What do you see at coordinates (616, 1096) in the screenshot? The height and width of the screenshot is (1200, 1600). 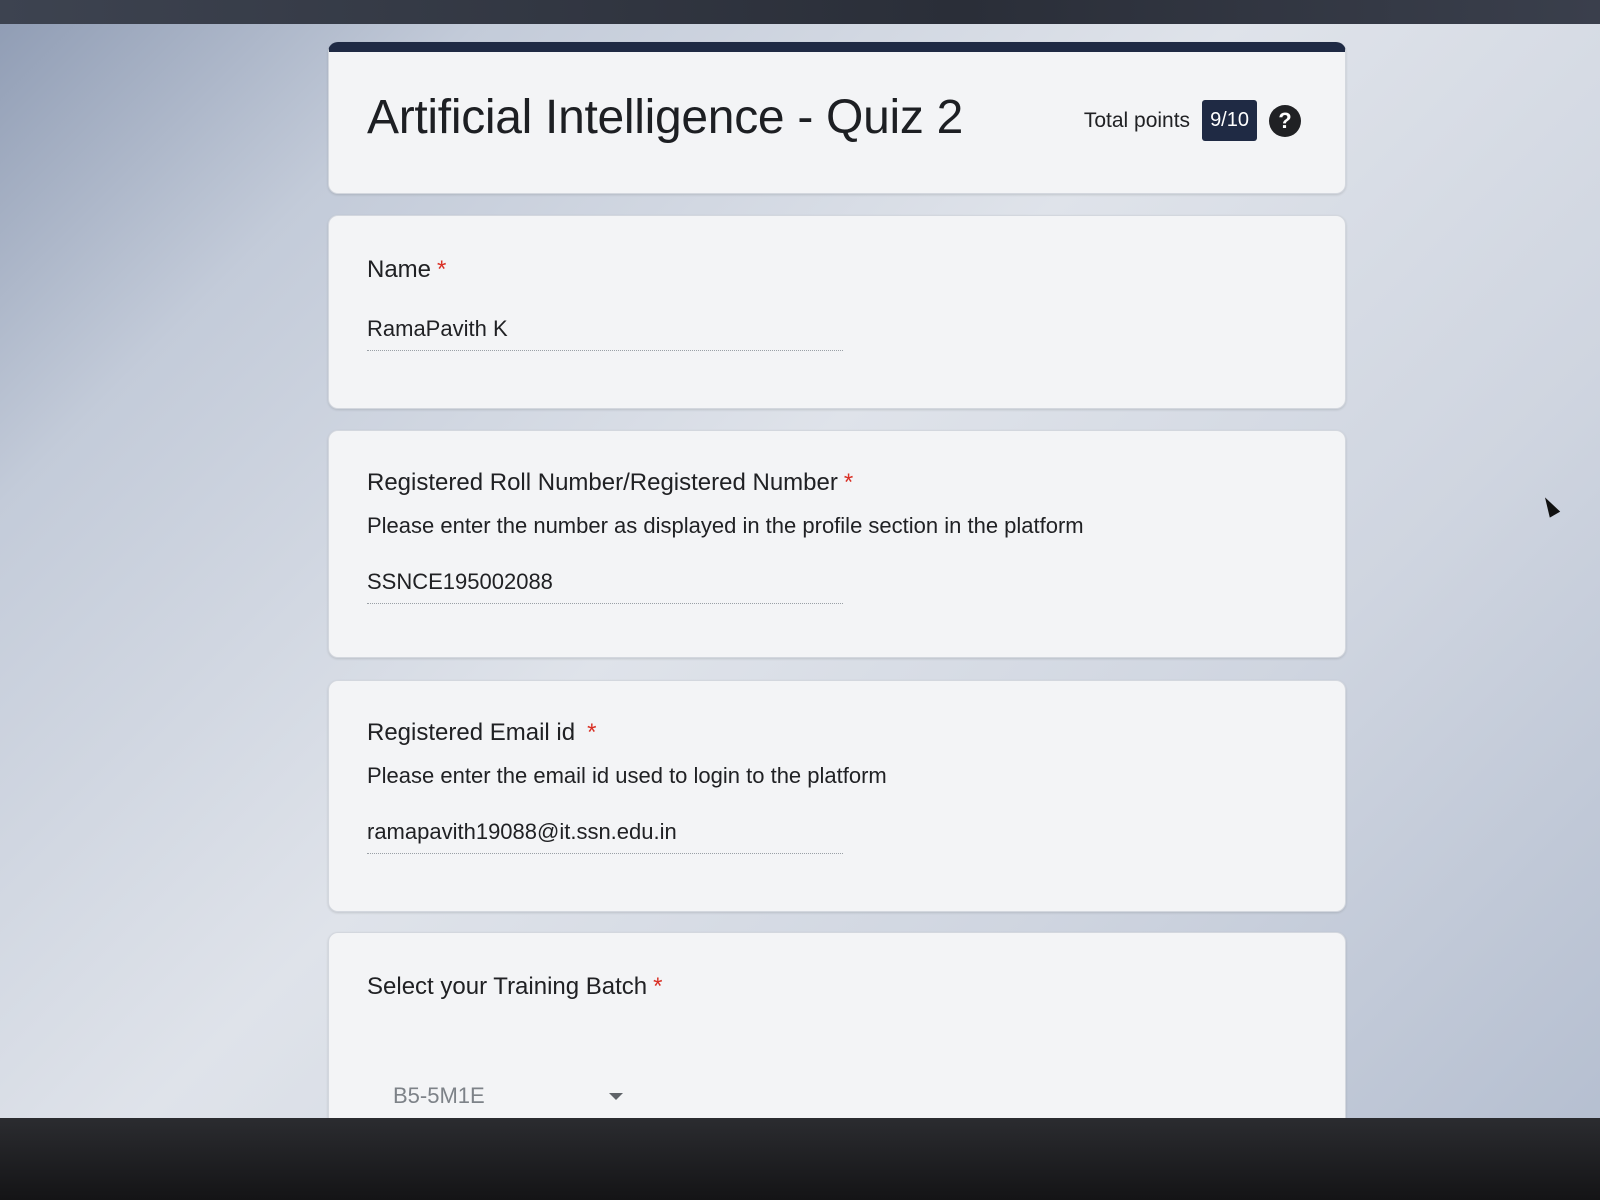 I see `chevron-down-icon` at bounding box center [616, 1096].